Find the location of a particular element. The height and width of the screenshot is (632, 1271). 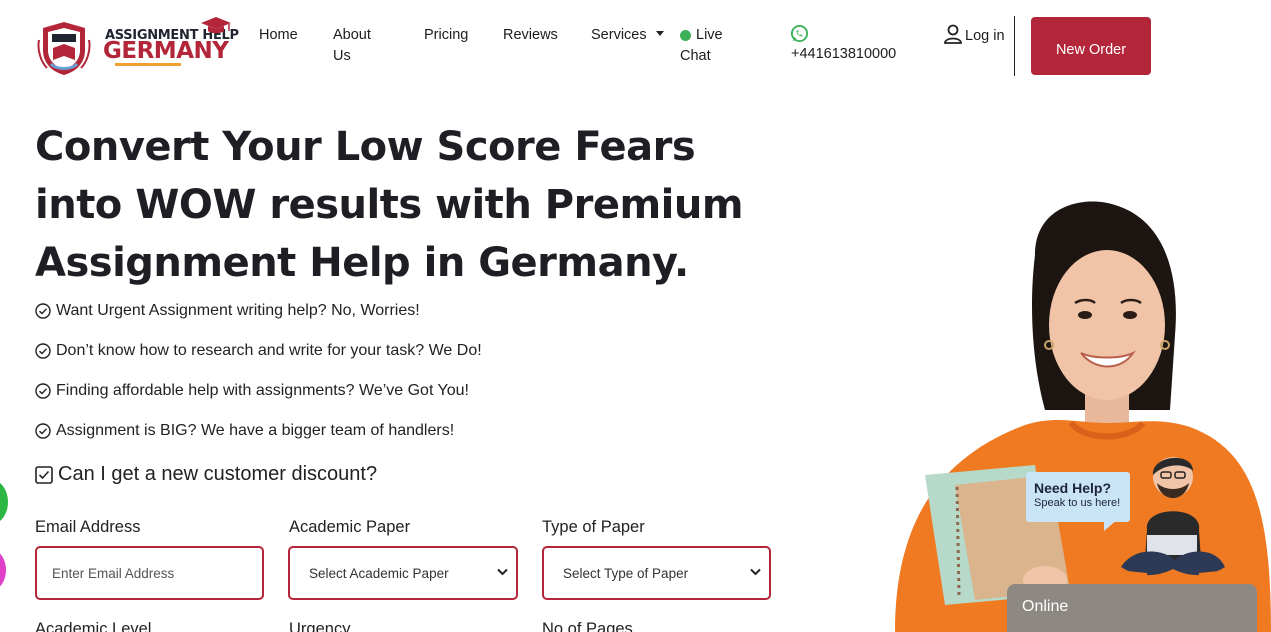

nav-live-chat: Live Chat is located at coordinates (710, 46).